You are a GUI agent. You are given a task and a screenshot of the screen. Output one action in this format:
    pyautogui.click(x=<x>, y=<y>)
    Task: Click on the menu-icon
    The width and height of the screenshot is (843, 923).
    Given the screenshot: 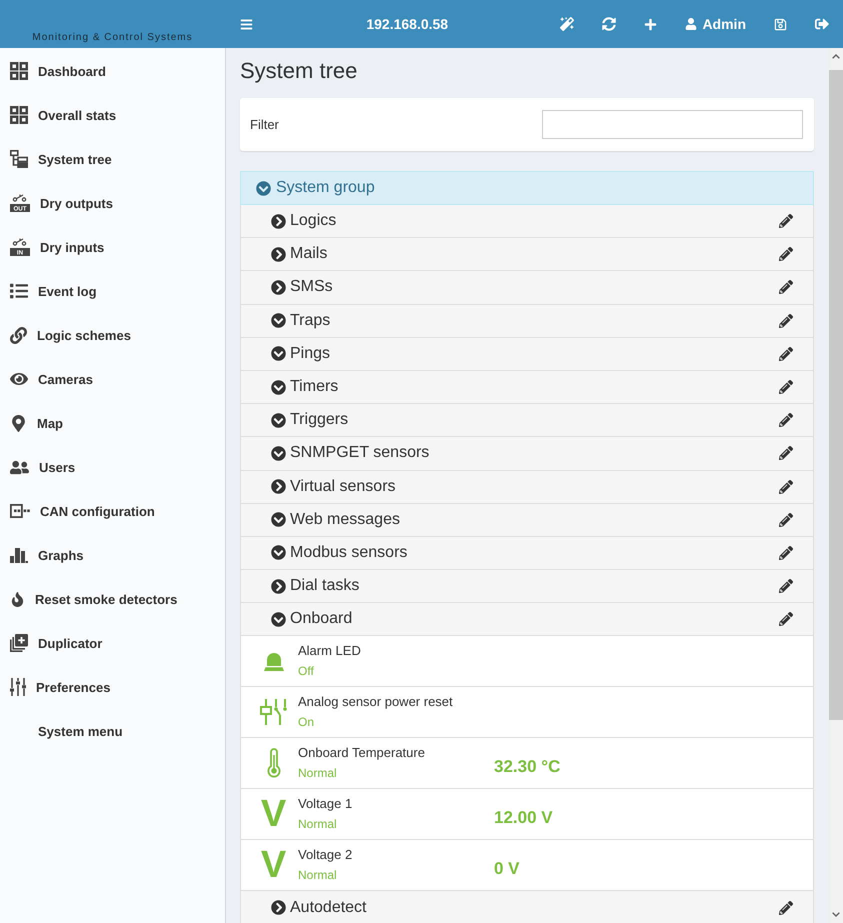 What is the action you would take?
    pyautogui.click(x=246, y=24)
    